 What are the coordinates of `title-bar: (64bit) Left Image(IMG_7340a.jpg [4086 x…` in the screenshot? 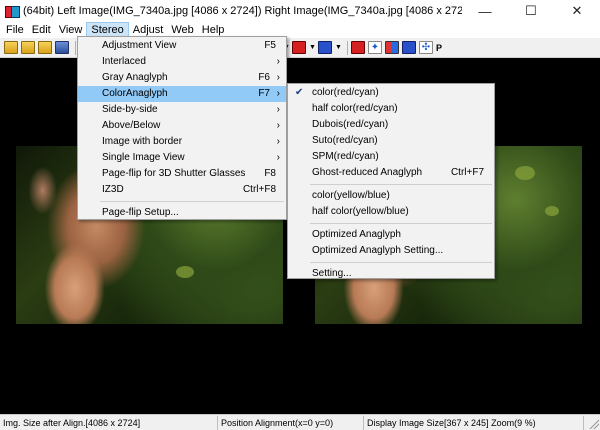 It's located at (300, 11).